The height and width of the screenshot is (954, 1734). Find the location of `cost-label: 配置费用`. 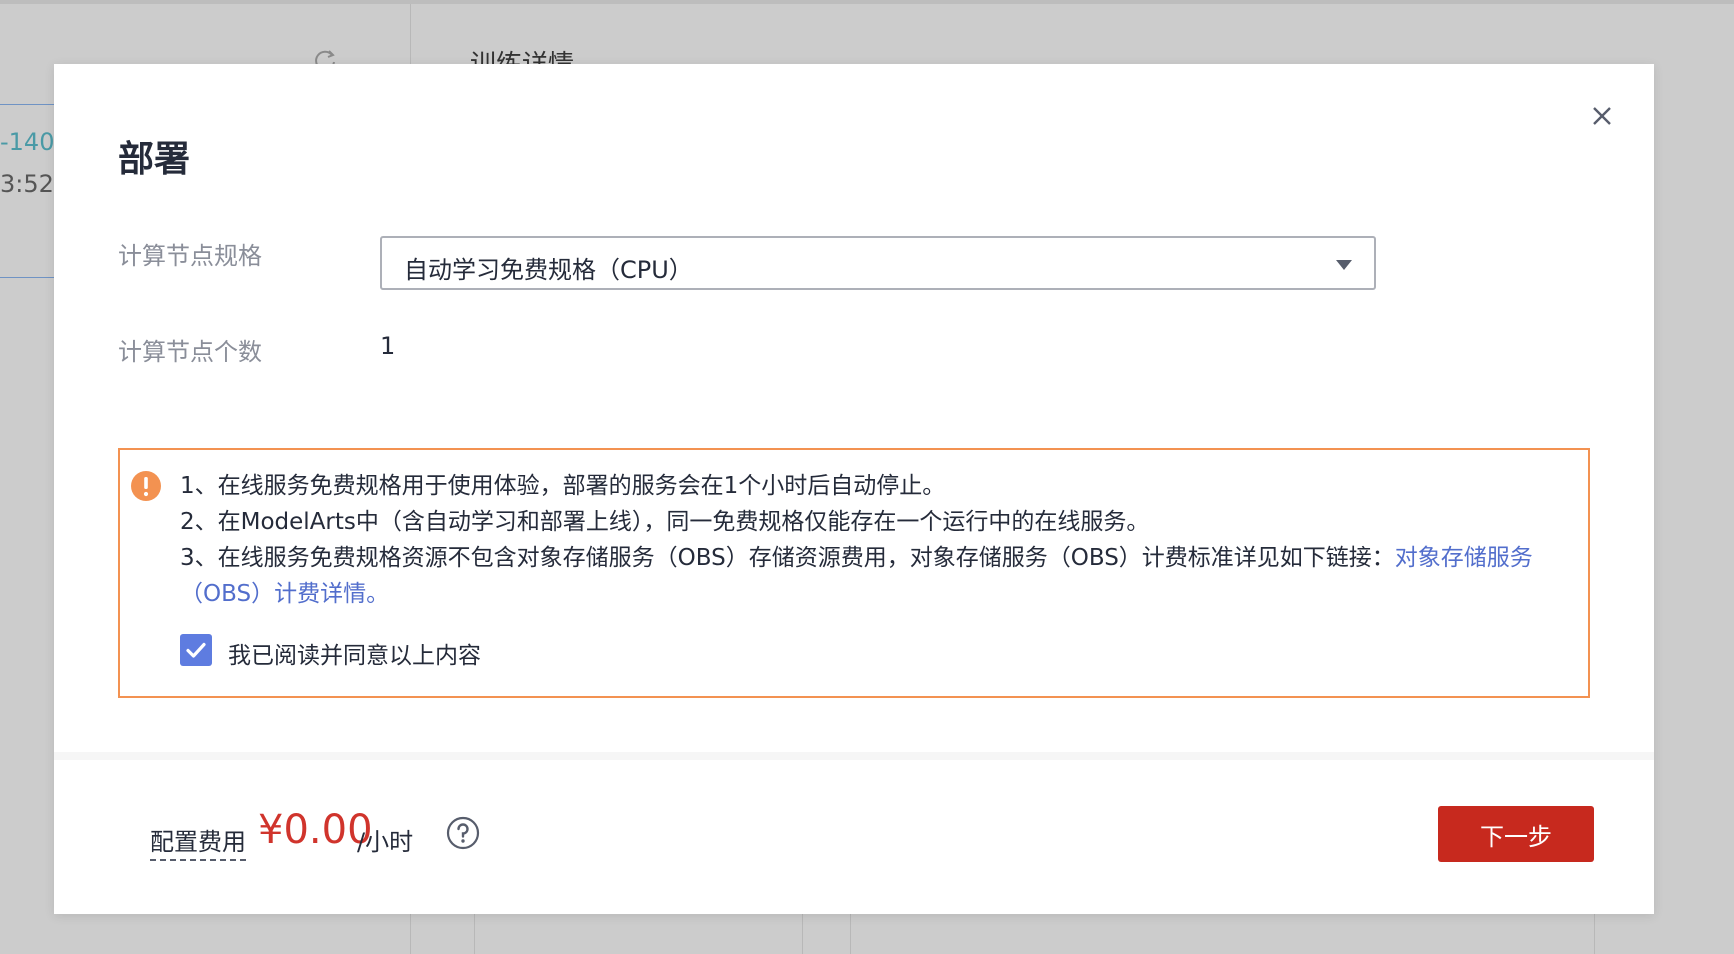

cost-label: 配置费用 is located at coordinates (198, 841).